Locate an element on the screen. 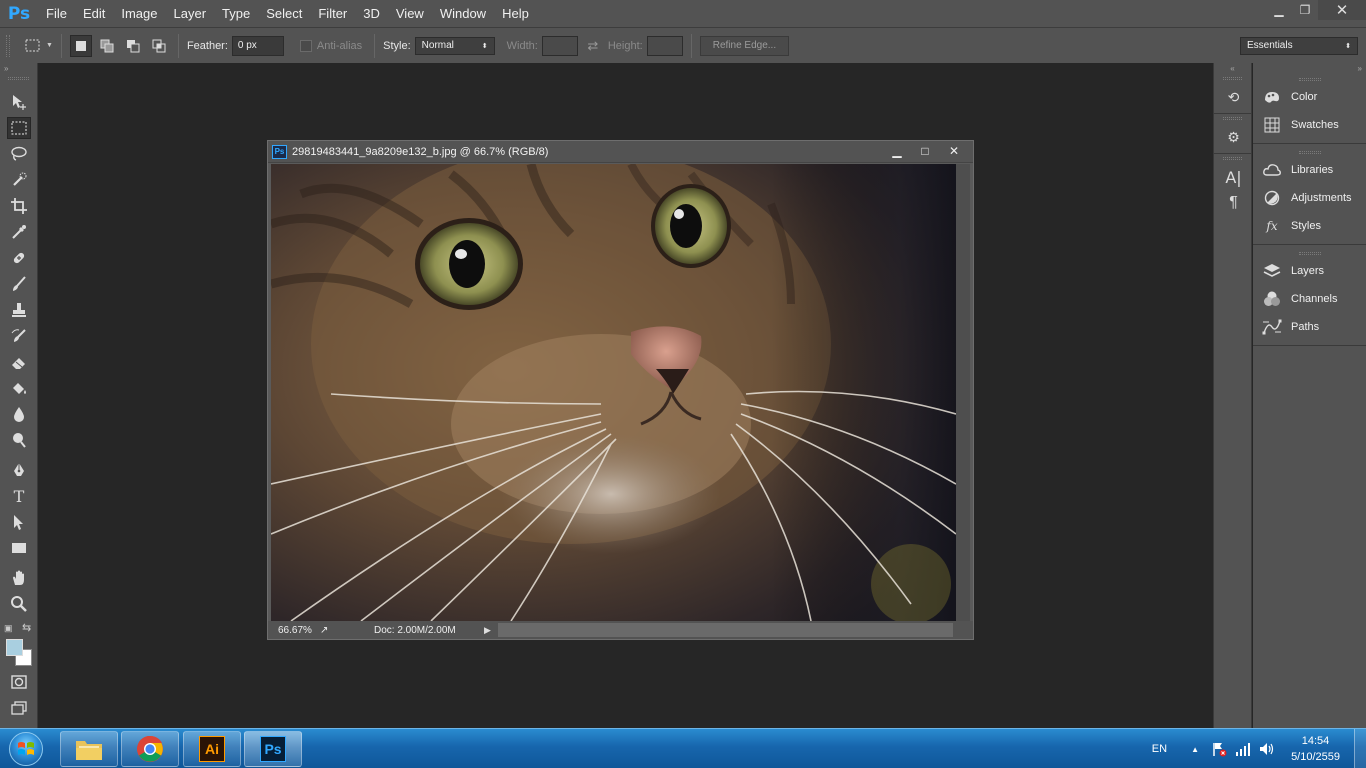  show-desktop-button is located at coordinates (1360, 748).